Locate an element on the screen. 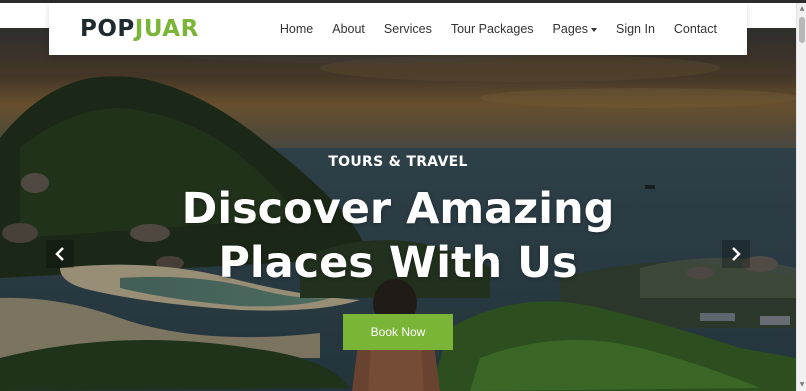 Image resolution: width=806 pixels, height=391 pixels. hero-headline-line2: Places With Us is located at coordinates (398, 263).